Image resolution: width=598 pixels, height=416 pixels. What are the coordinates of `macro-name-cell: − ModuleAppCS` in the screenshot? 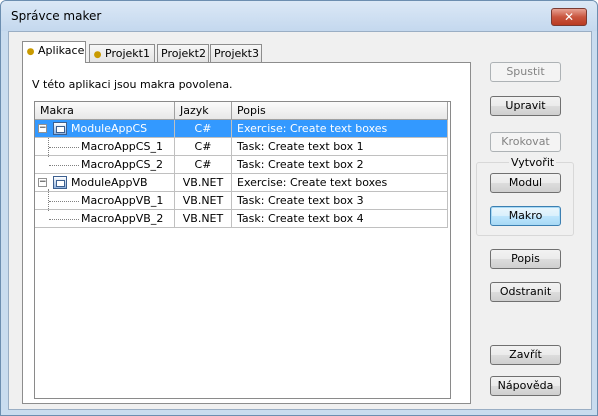 It's located at (105, 129).